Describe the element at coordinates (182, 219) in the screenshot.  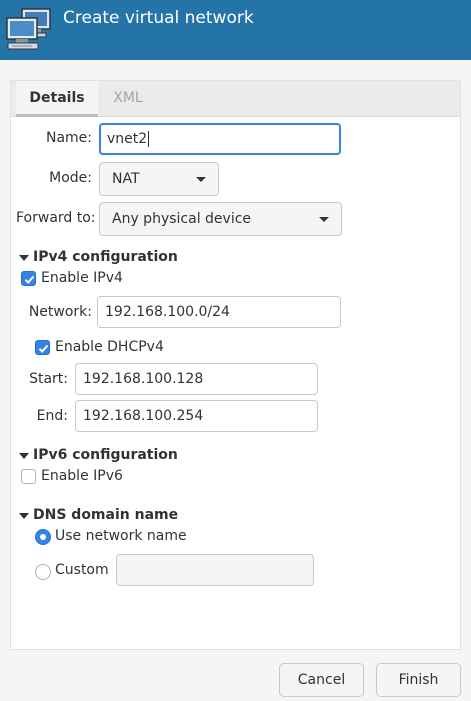
I see `forward-select-value: Any physical device` at that location.